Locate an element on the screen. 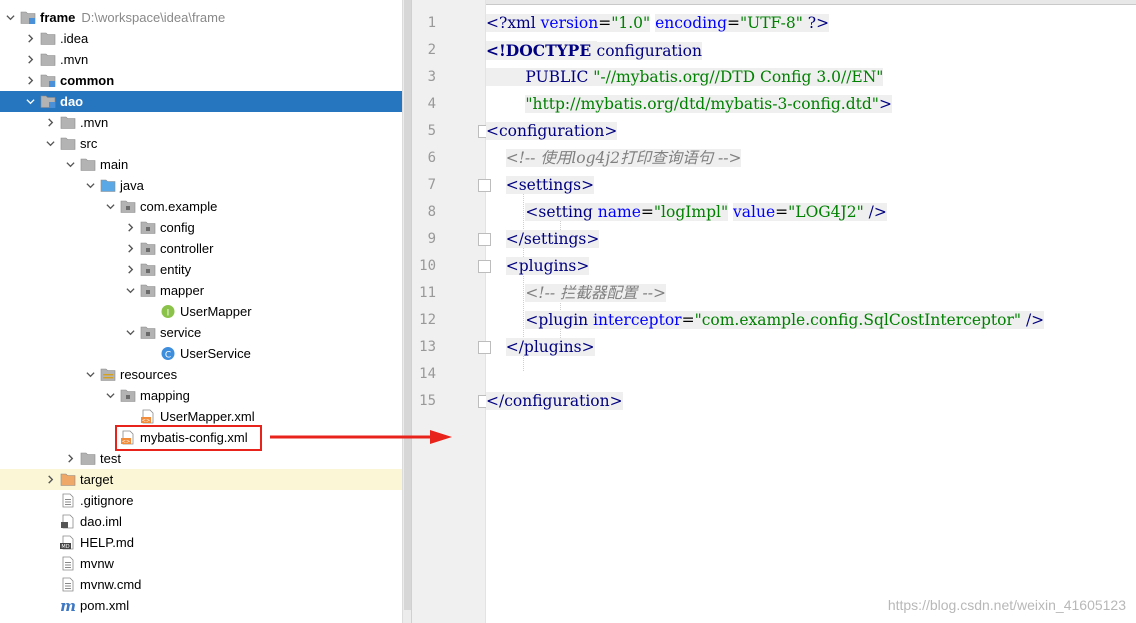  tree-item: m pom.xml is located at coordinates (201, 605).